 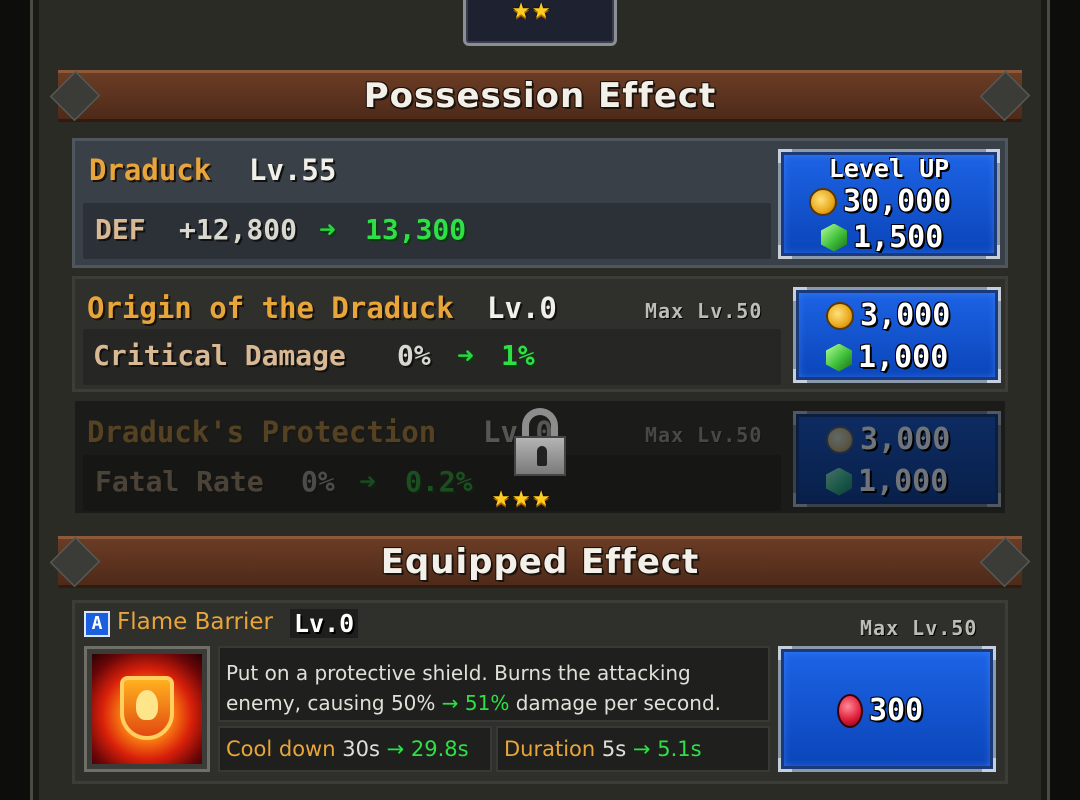 I want to click on description-text: enemy, causing 50%, so click(x=331, y=703).